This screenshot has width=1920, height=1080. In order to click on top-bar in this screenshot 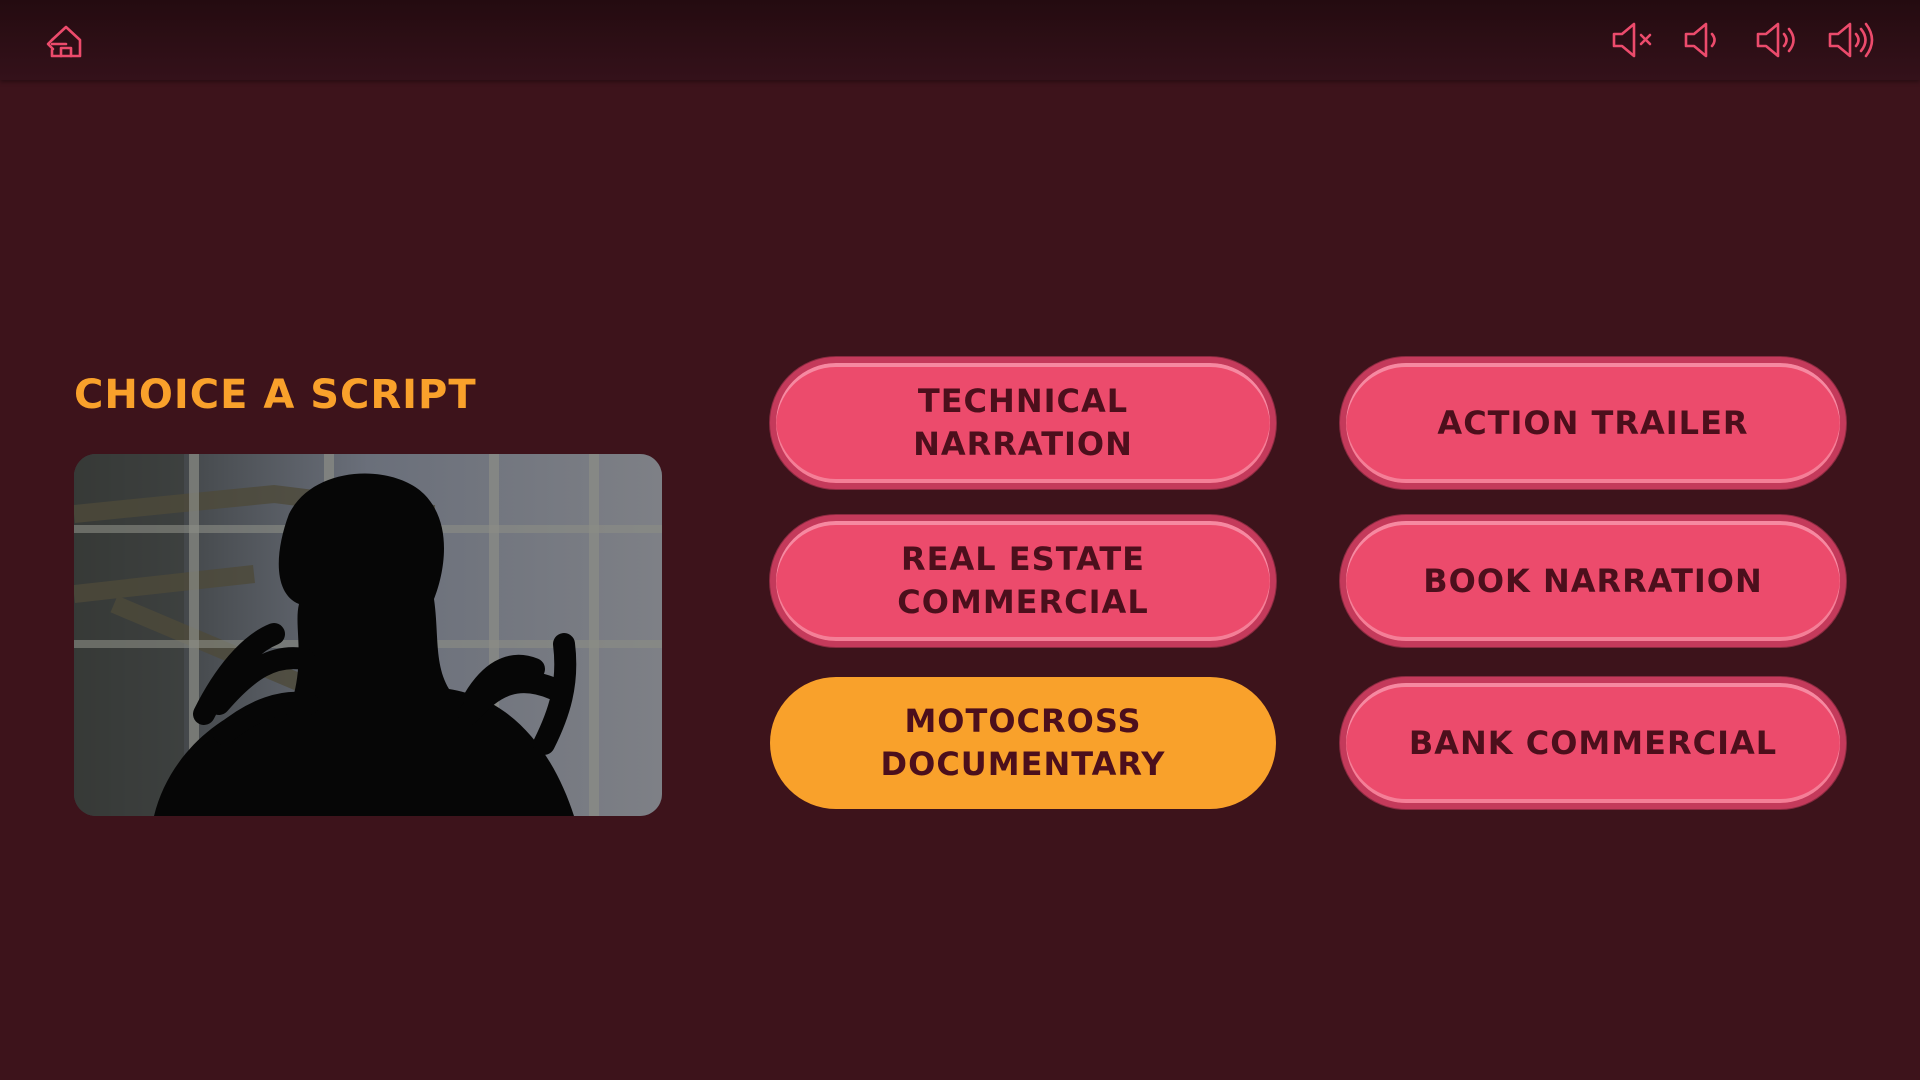, I will do `click(960, 40)`.